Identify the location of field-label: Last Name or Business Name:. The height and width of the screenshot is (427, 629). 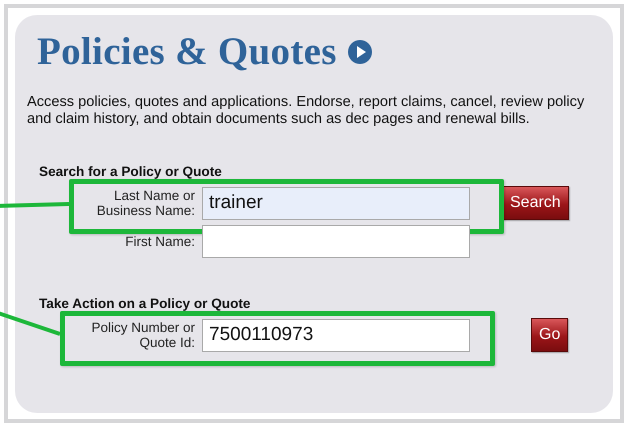
(145, 203).